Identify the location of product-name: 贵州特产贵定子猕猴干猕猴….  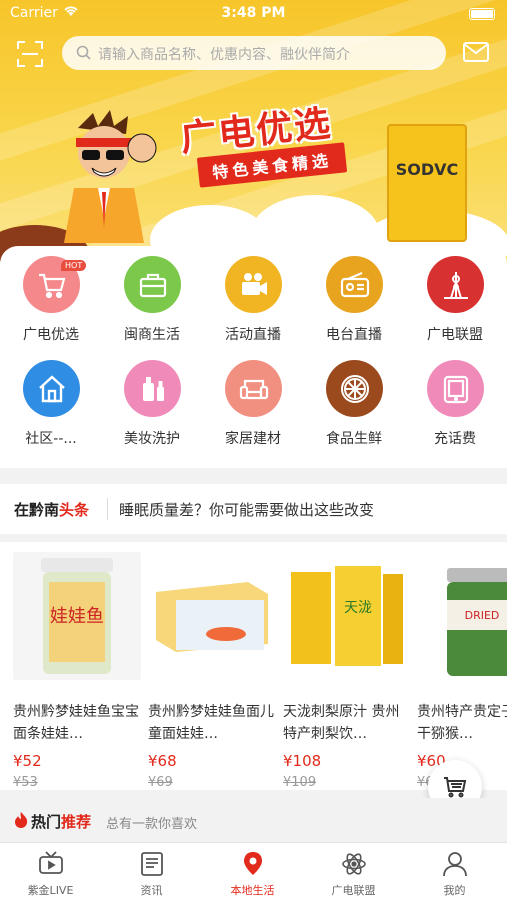
(462, 723).